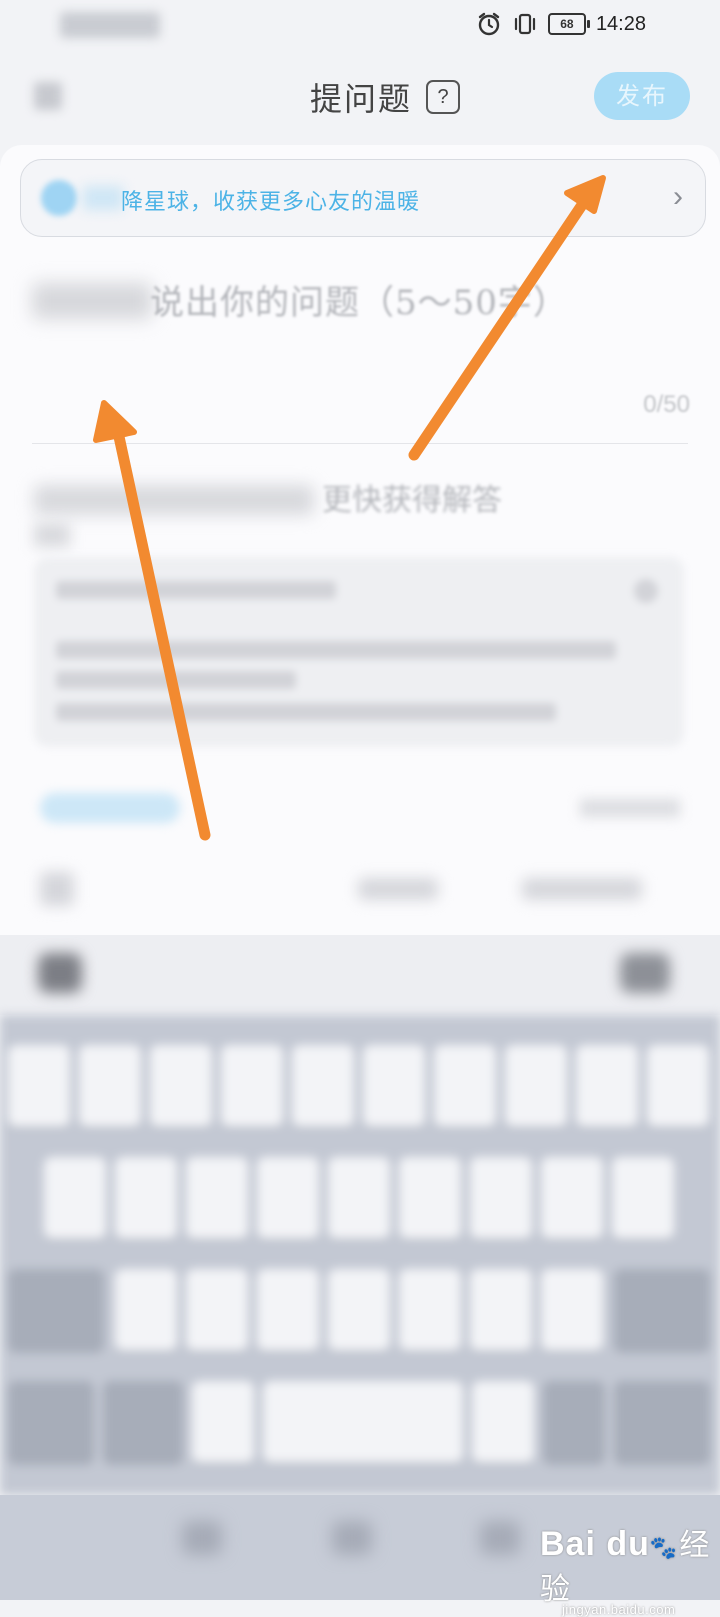 Image resolution: width=720 pixels, height=1617 pixels. What do you see at coordinates (60, 973) in the screenshot?
I see `keyboard-menu-icon` at bounding box center [60, 973].